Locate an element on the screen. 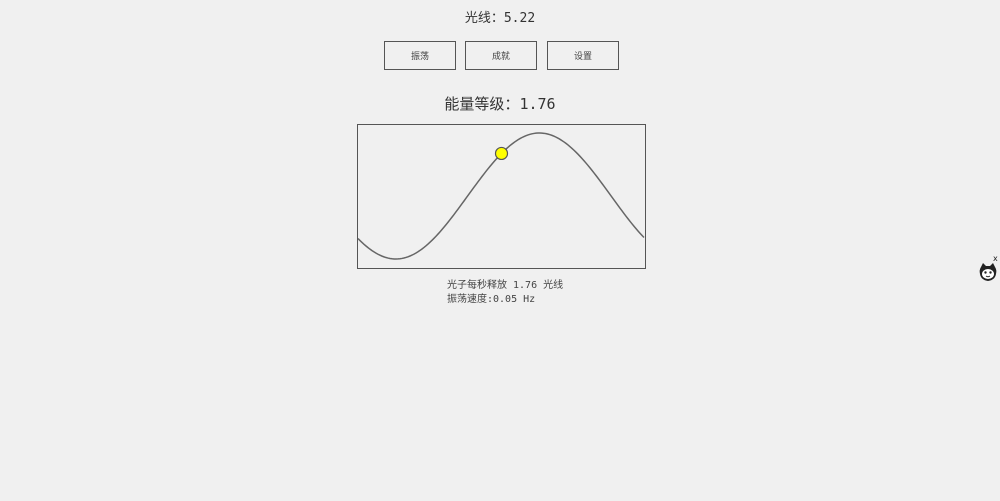  wave-display is located at coordinates (501, 196).